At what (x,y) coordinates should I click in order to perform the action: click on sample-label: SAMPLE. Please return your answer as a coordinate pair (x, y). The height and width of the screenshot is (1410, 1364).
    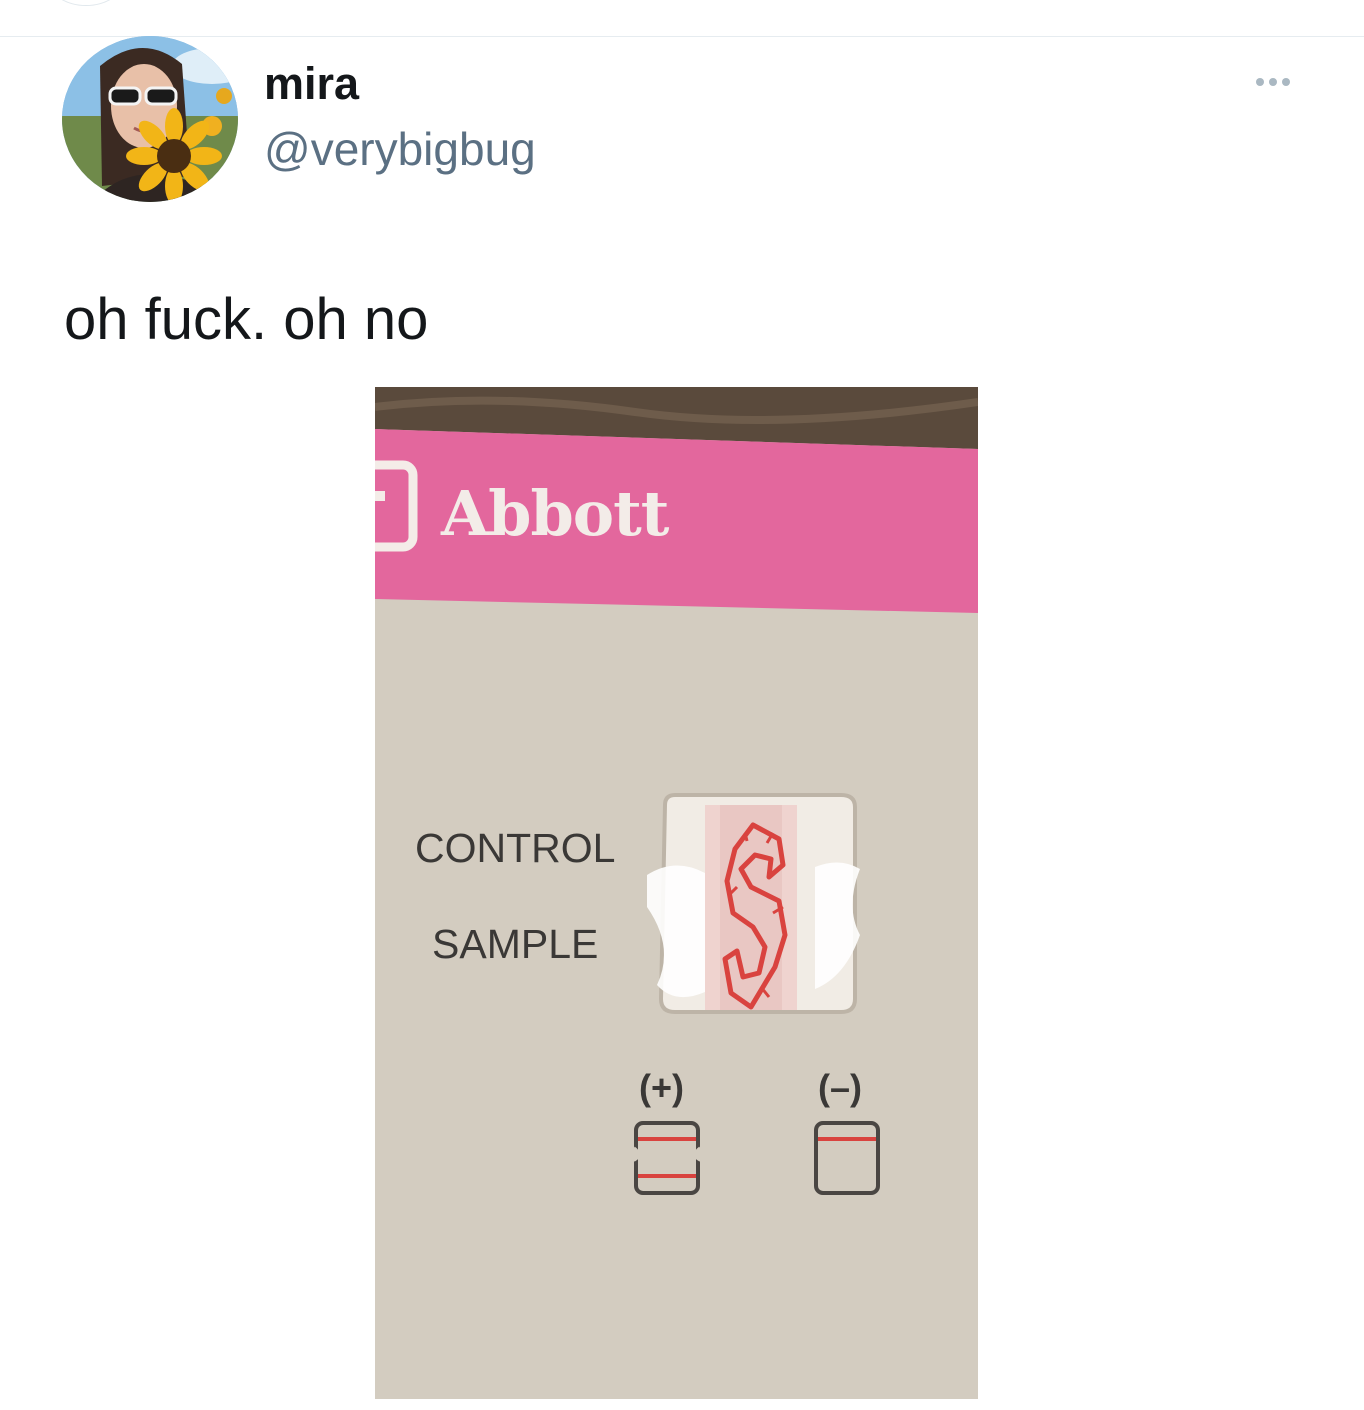
    Looking at the image, I should click on (515, 944).